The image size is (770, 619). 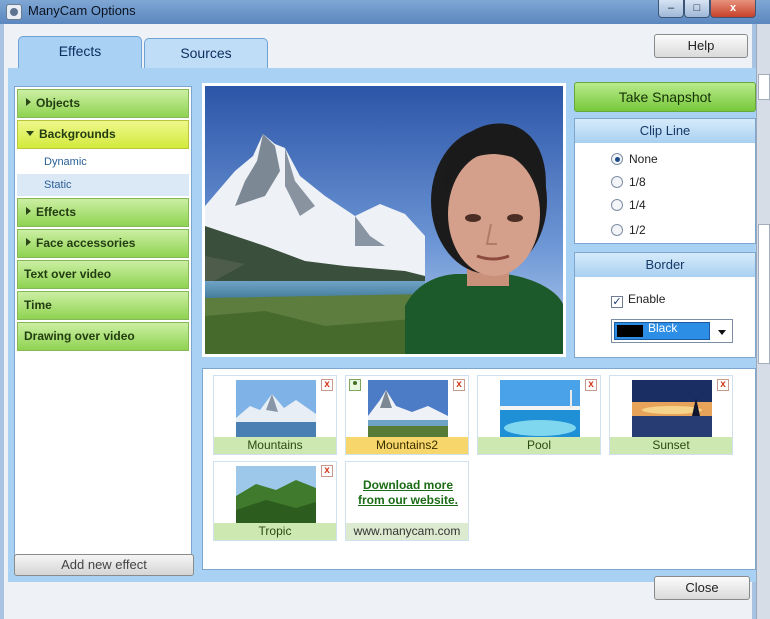 I want to click on menu-item-effects: Effects, so click(x=103, y=212).